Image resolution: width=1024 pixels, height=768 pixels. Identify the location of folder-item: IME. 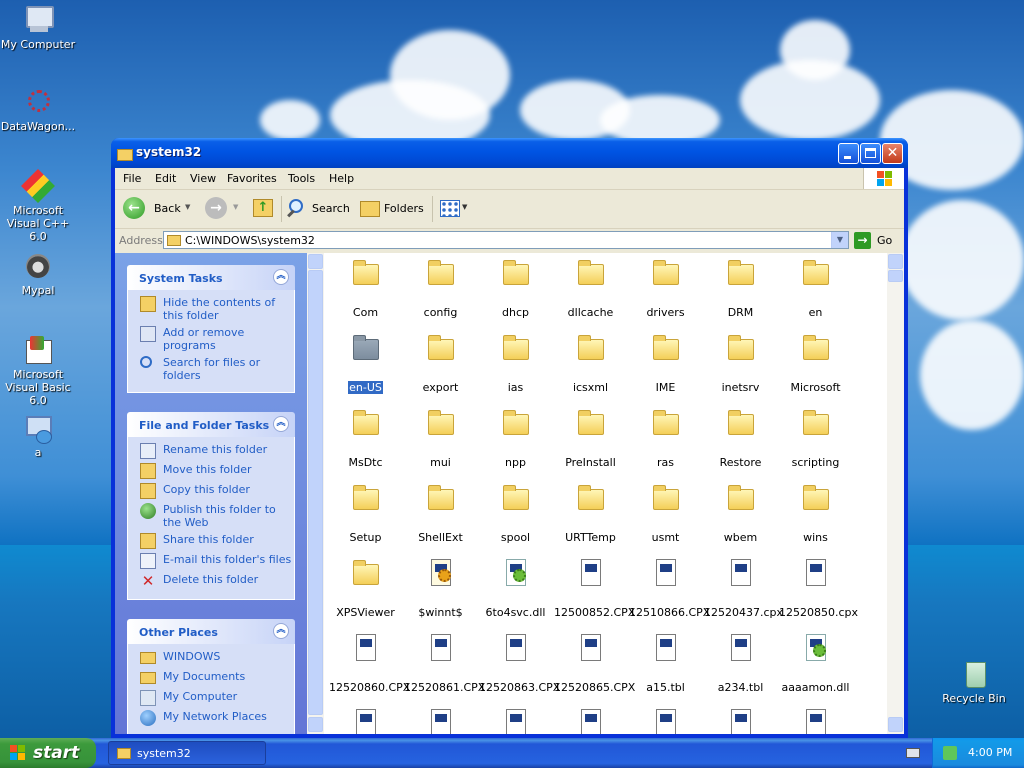
(665, 363).